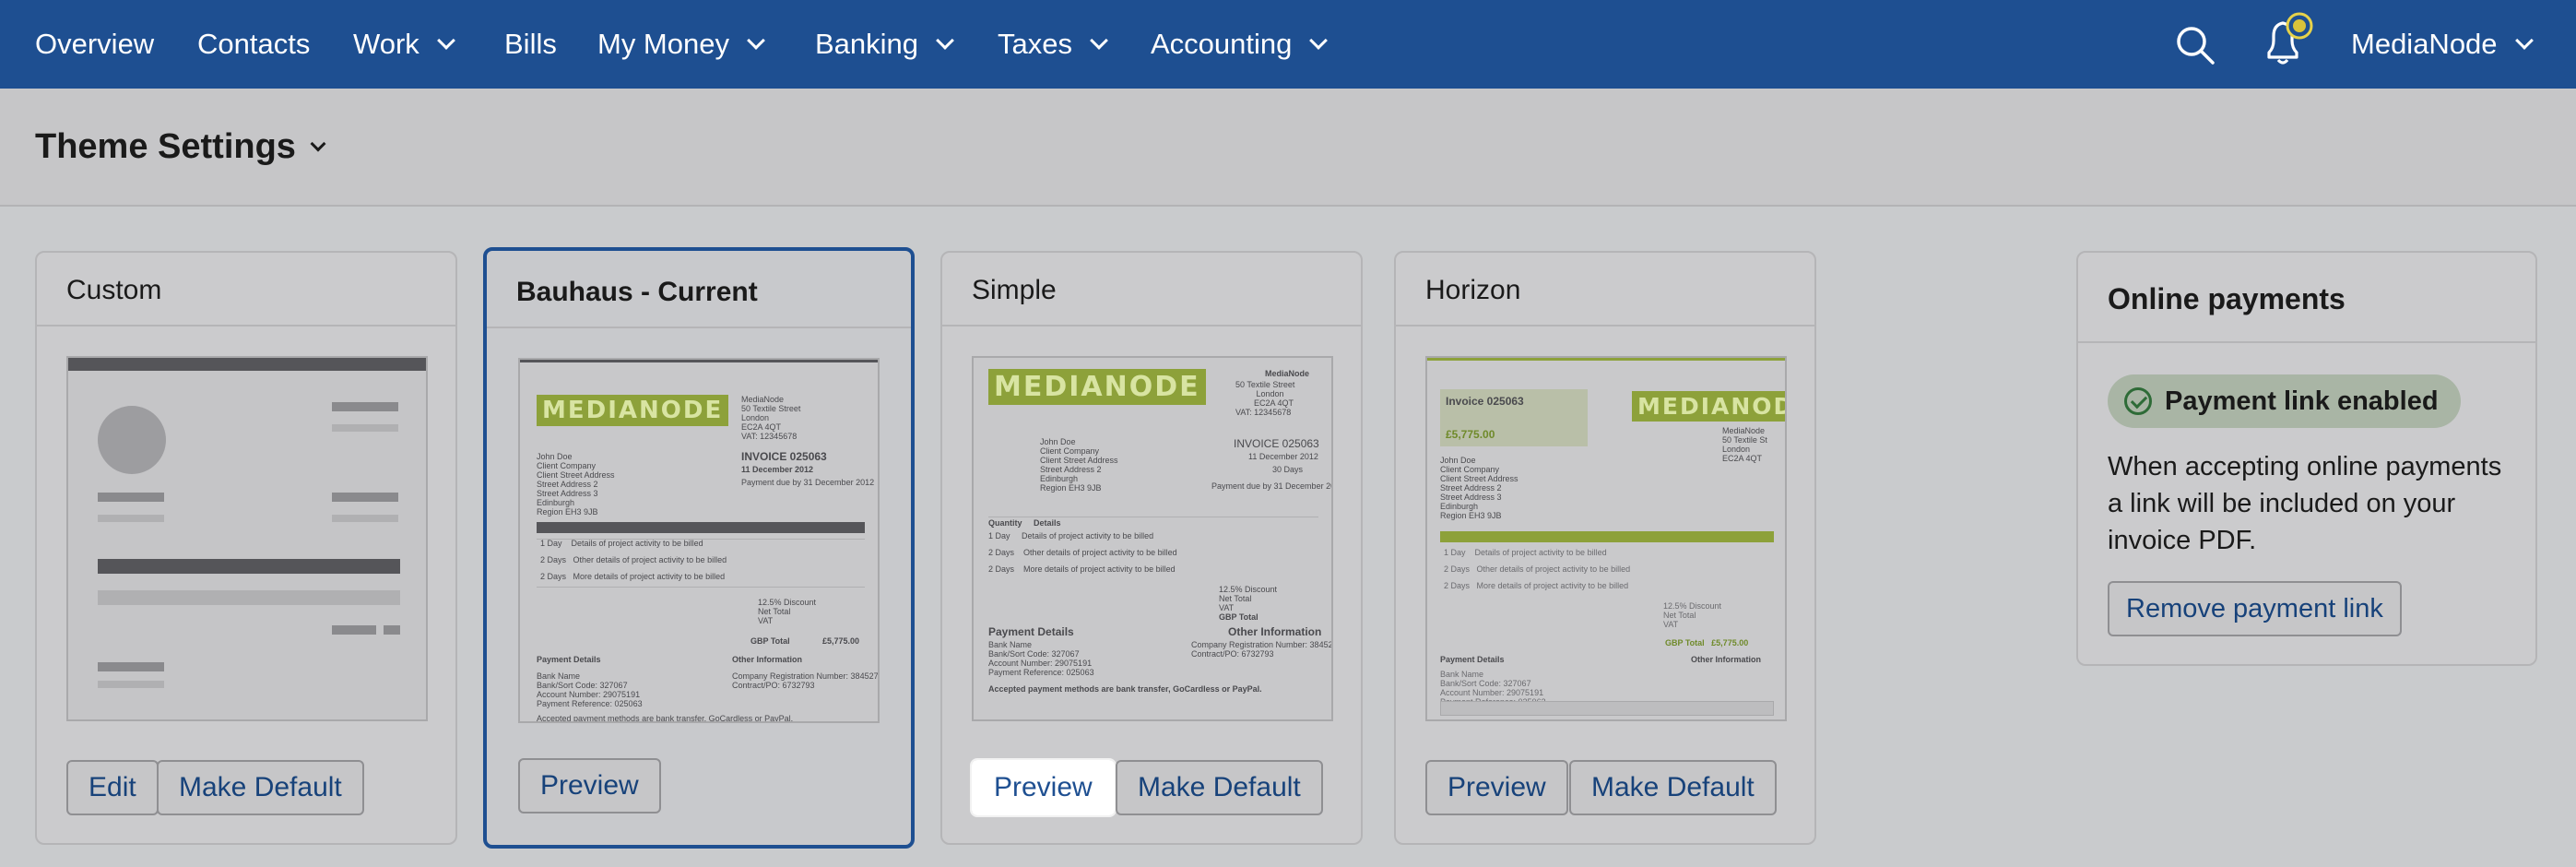  I want to click on nav-my-money-label: My Money, so click(663, 44).